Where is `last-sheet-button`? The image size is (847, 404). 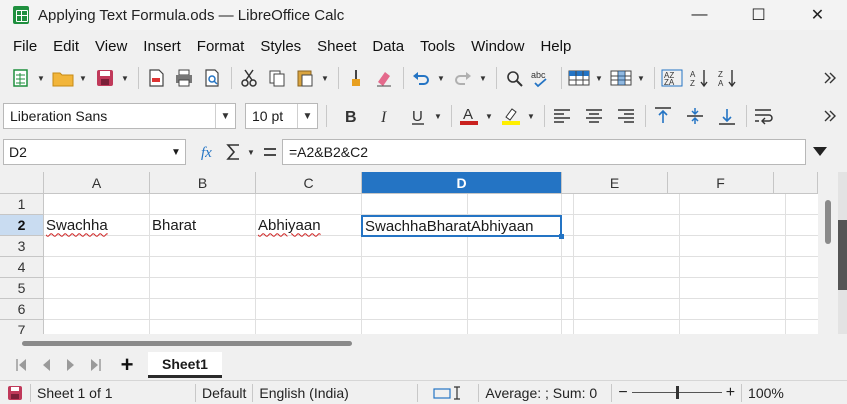
last-sheet-button is located at coordinates (95, 365).